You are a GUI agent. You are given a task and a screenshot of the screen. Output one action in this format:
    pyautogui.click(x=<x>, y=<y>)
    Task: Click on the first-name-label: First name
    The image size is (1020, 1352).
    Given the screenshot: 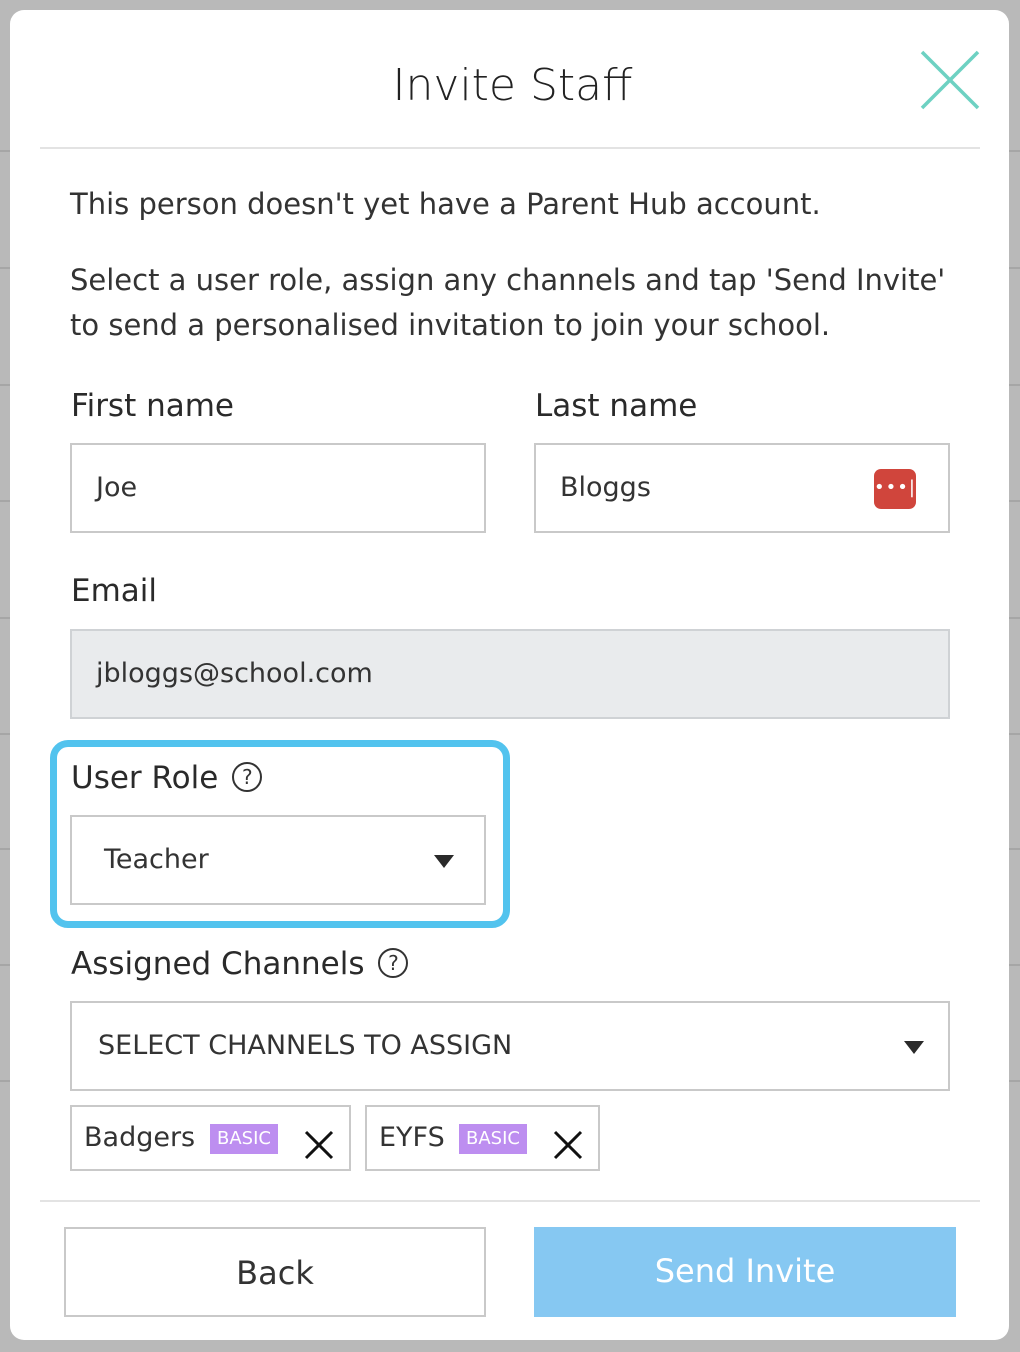 What is the action you would take?
    pyautogui.click(x=153, y=406)
    